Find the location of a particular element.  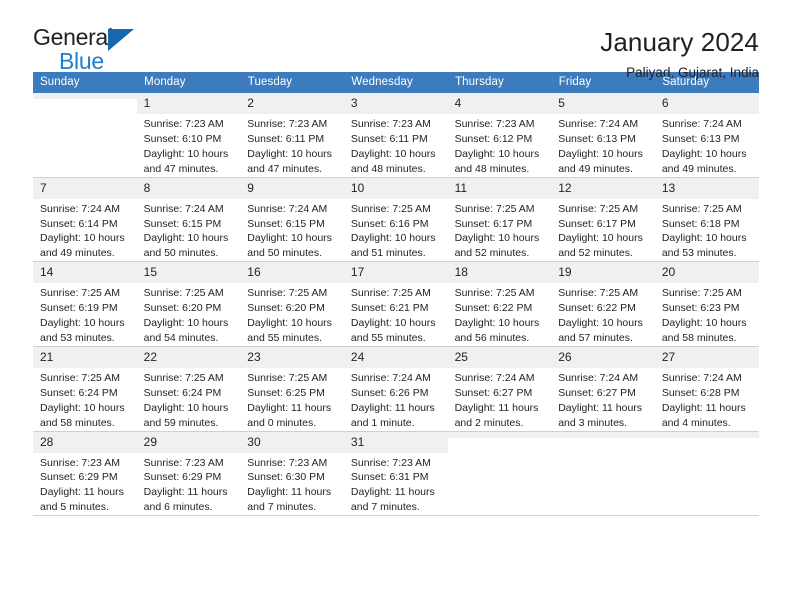

daylight-text-line2: and 55 minutes. is located at coordinates (388, 337).